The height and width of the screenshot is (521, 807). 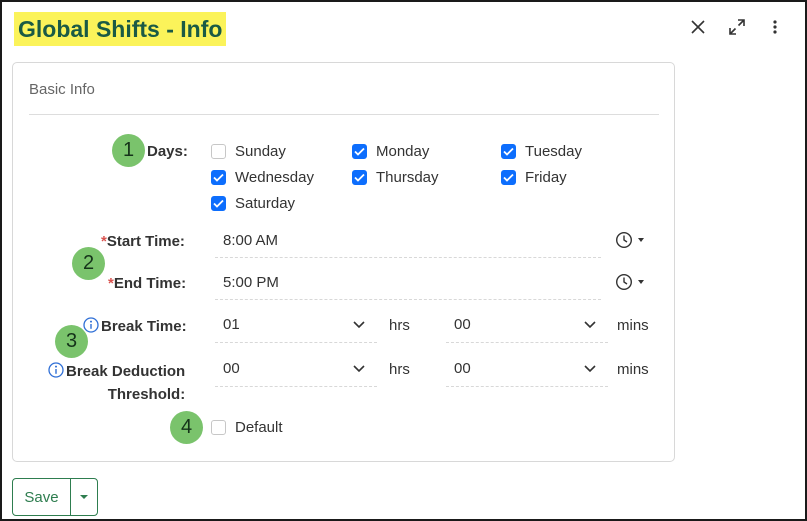 I want to click on day-label: Sunday, so click(x=260, y=151).